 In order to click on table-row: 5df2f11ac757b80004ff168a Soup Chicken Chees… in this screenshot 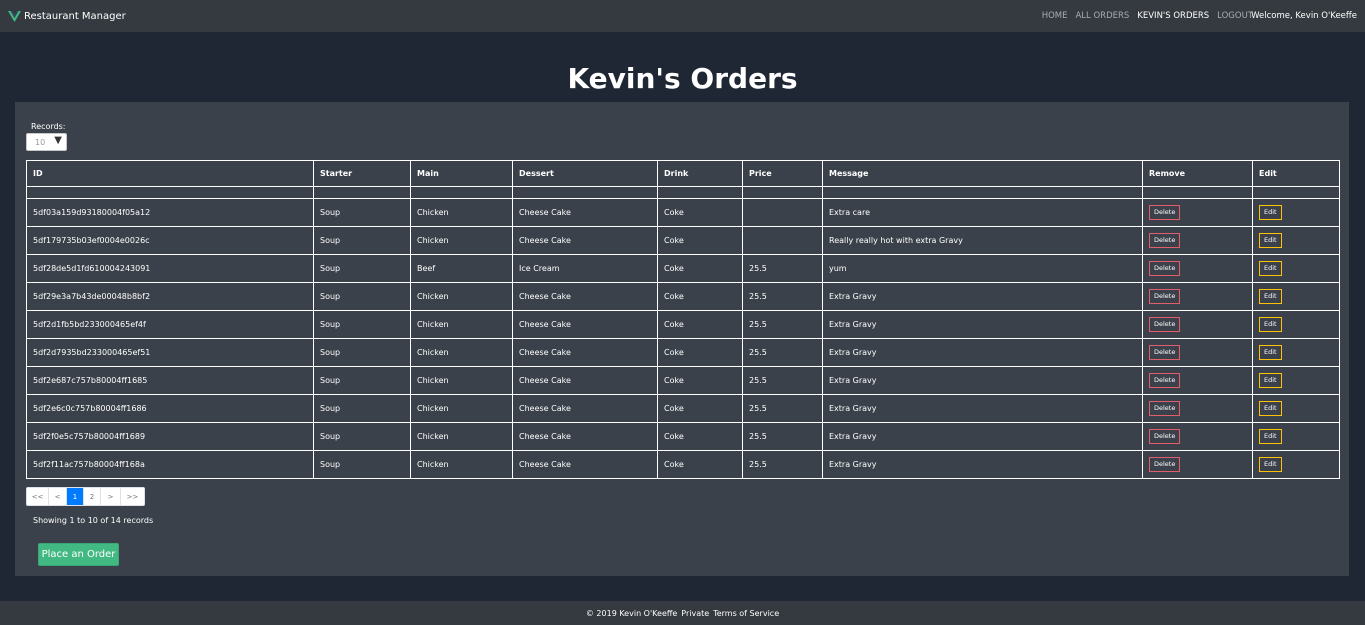, I will do `click(683, 464)`.